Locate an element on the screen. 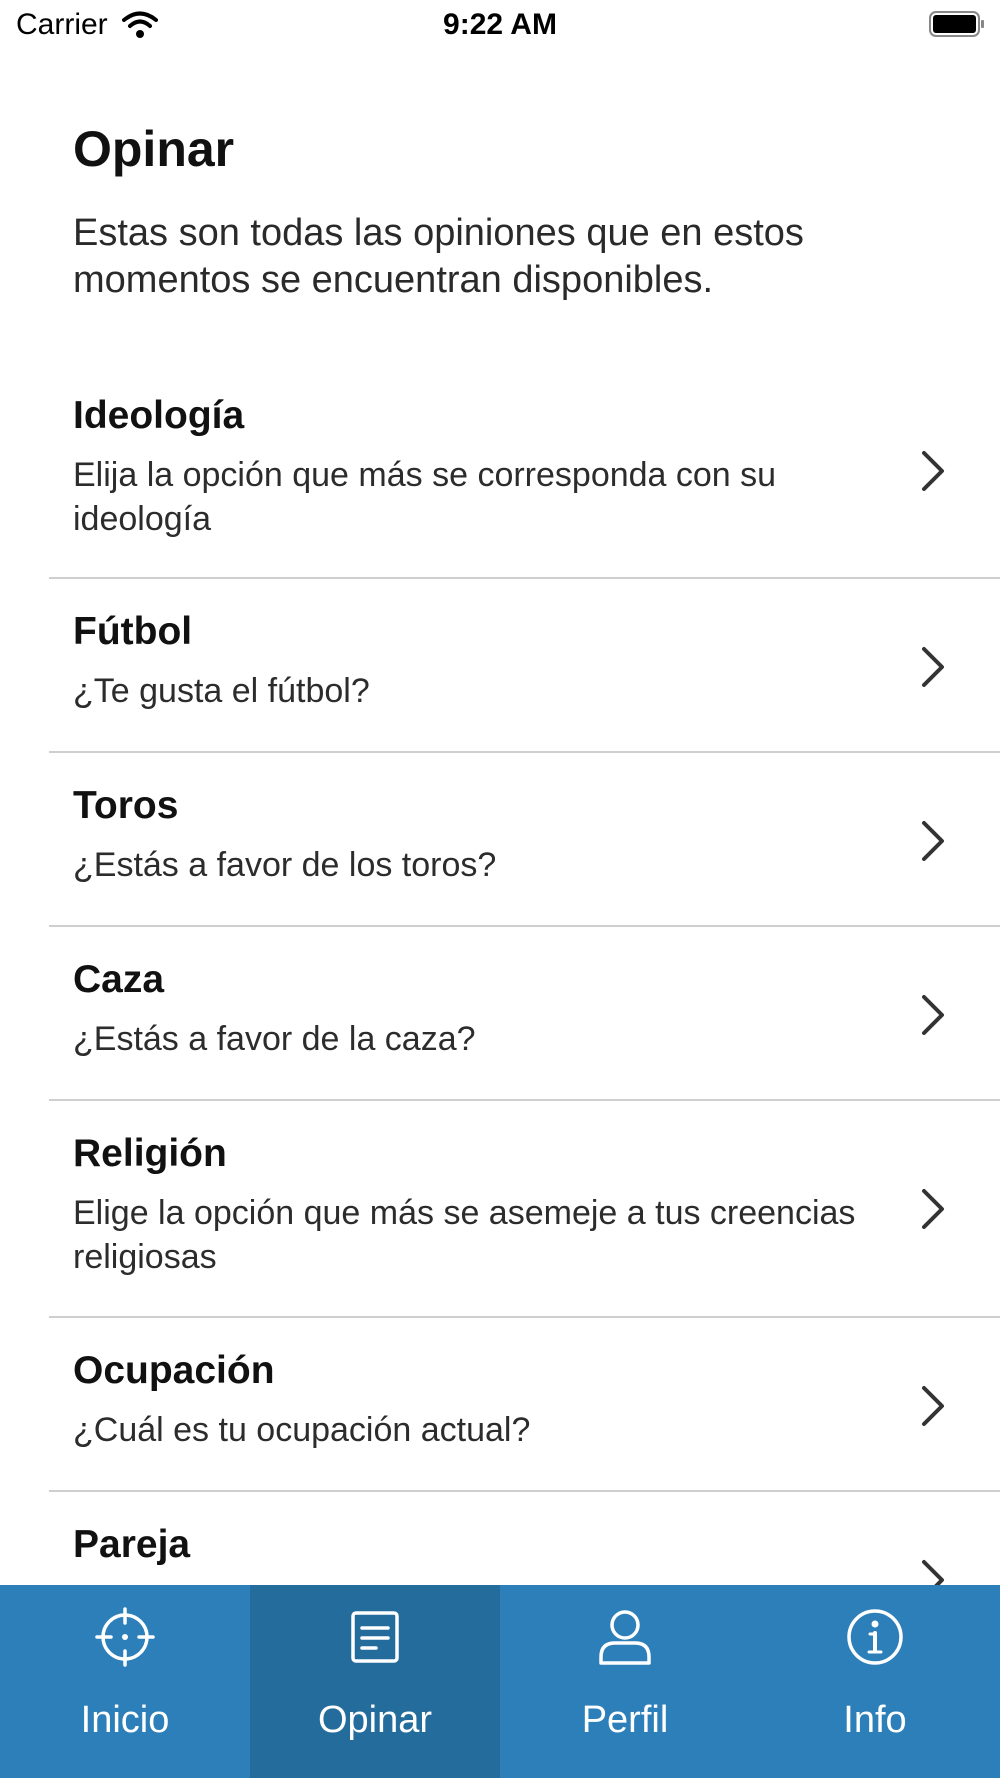 Image resolution: width=1000 pixels, height=1778 pixels. list-item-pareja: Pareja is located at coordinates (524, 1538).